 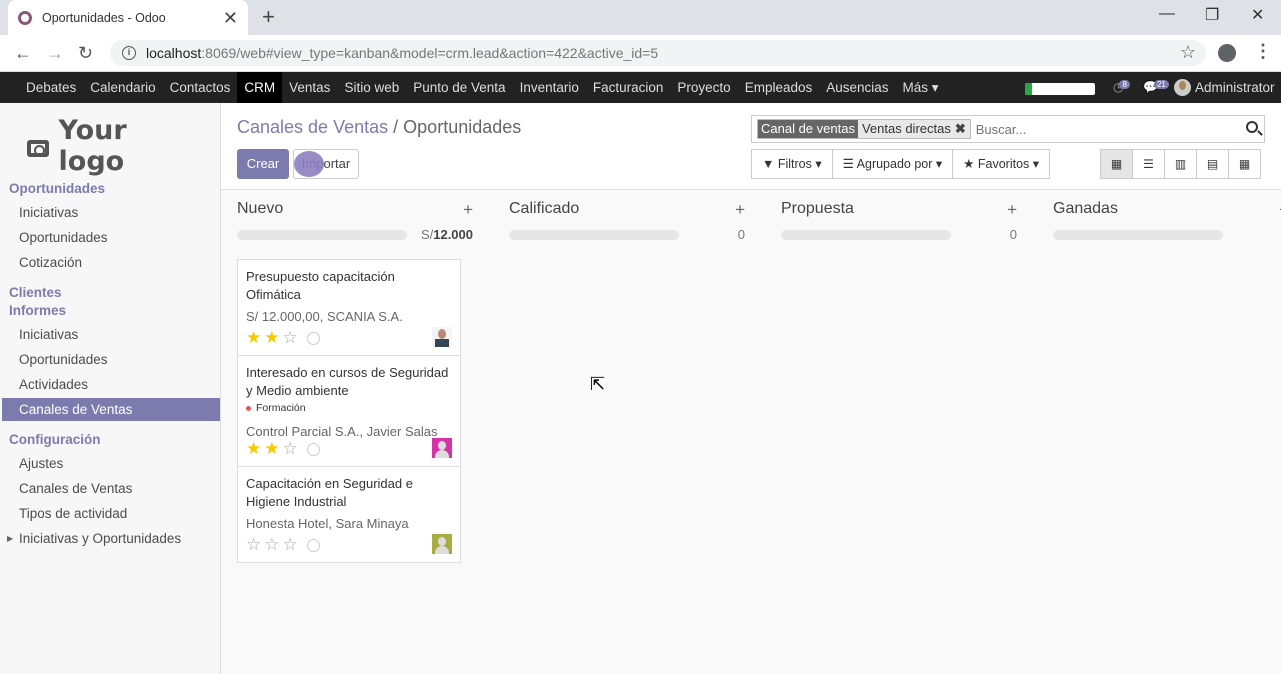 What do you see at coordinates (921, 87) in the screenshot?
I see `menu-mas: Más ▾` at bounding box center [921, 87].